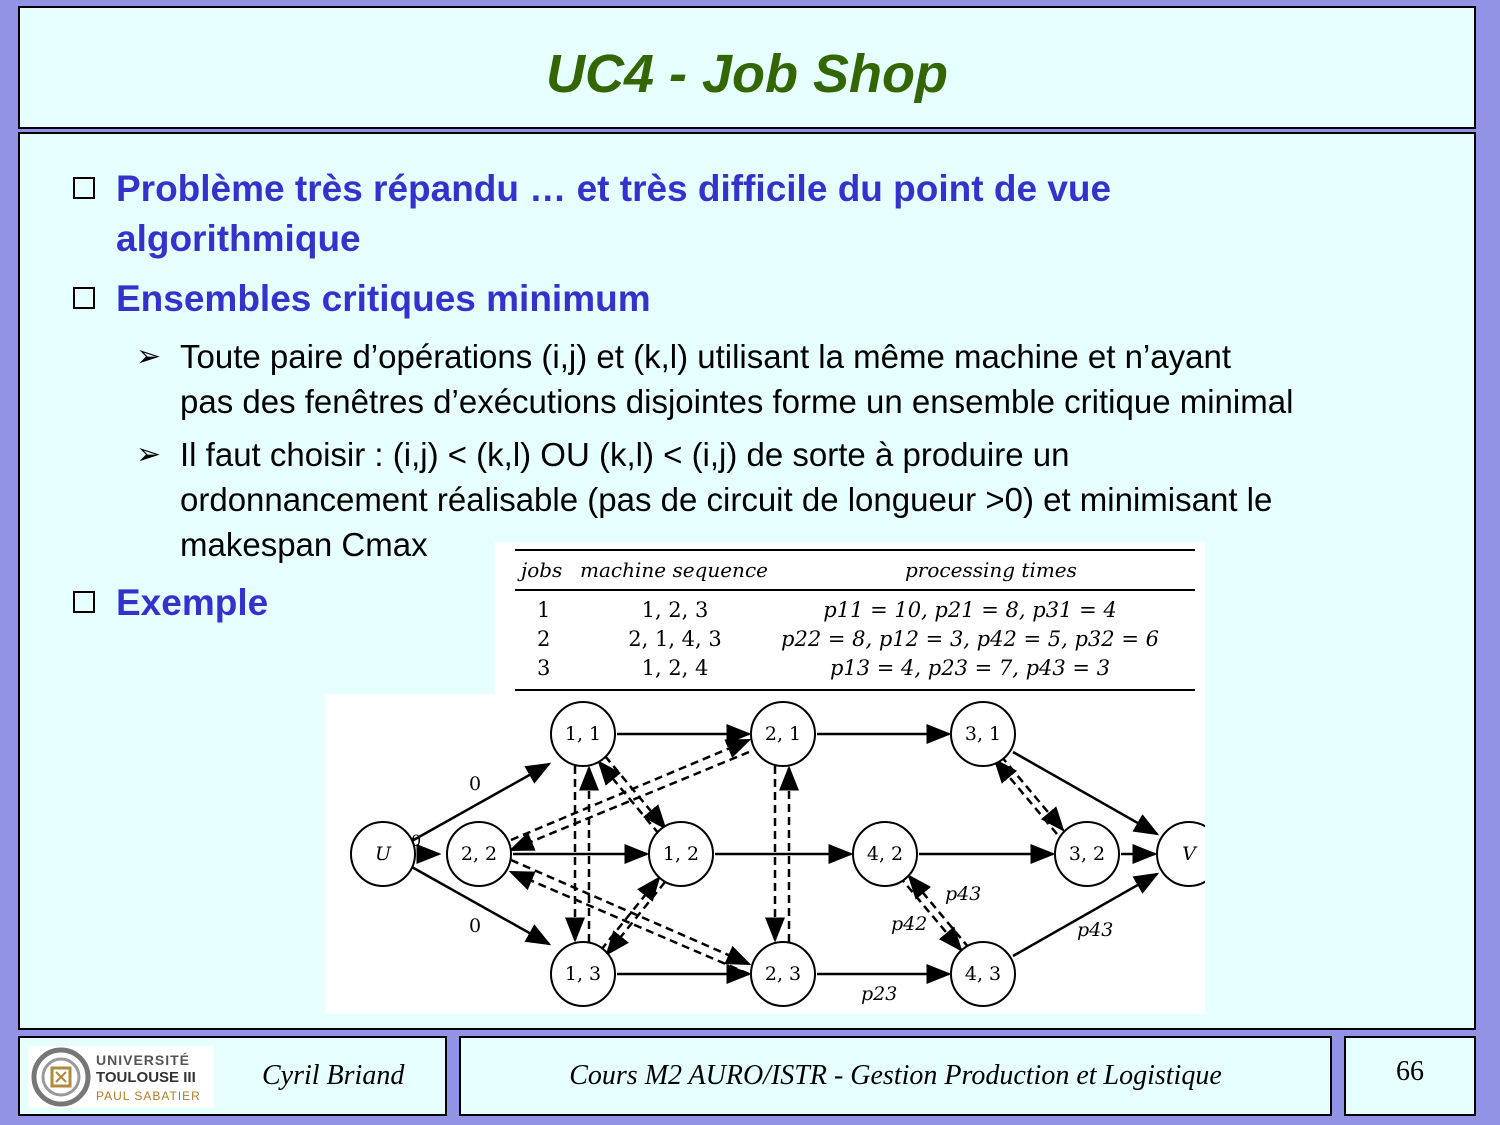 This screenshot has width=1500, height=1125. Describe the element at coordinates (969, 610) in the screenshot. I see `table-cell: p11 = 10, p21 = 8, p31 = 4` at that location.